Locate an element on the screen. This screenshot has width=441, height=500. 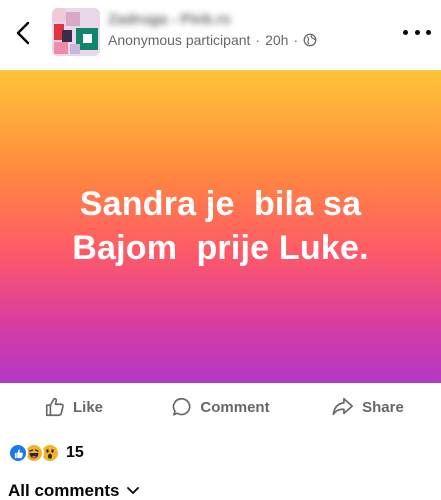
all-comments-filter: All comments is located at coordinates (74, 490).